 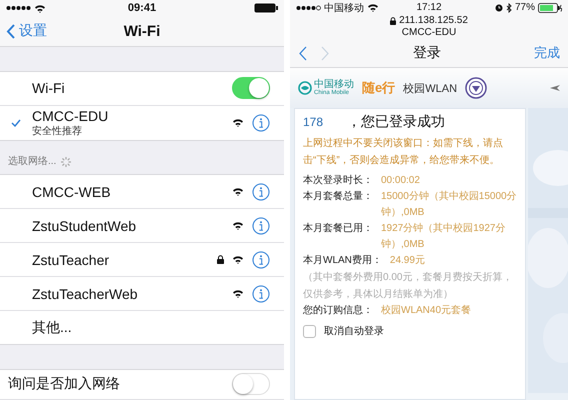 What do you see at coordinates (66, 162) in the screenshot?
I see `spinner-icon` at bounding box center [66, 162].